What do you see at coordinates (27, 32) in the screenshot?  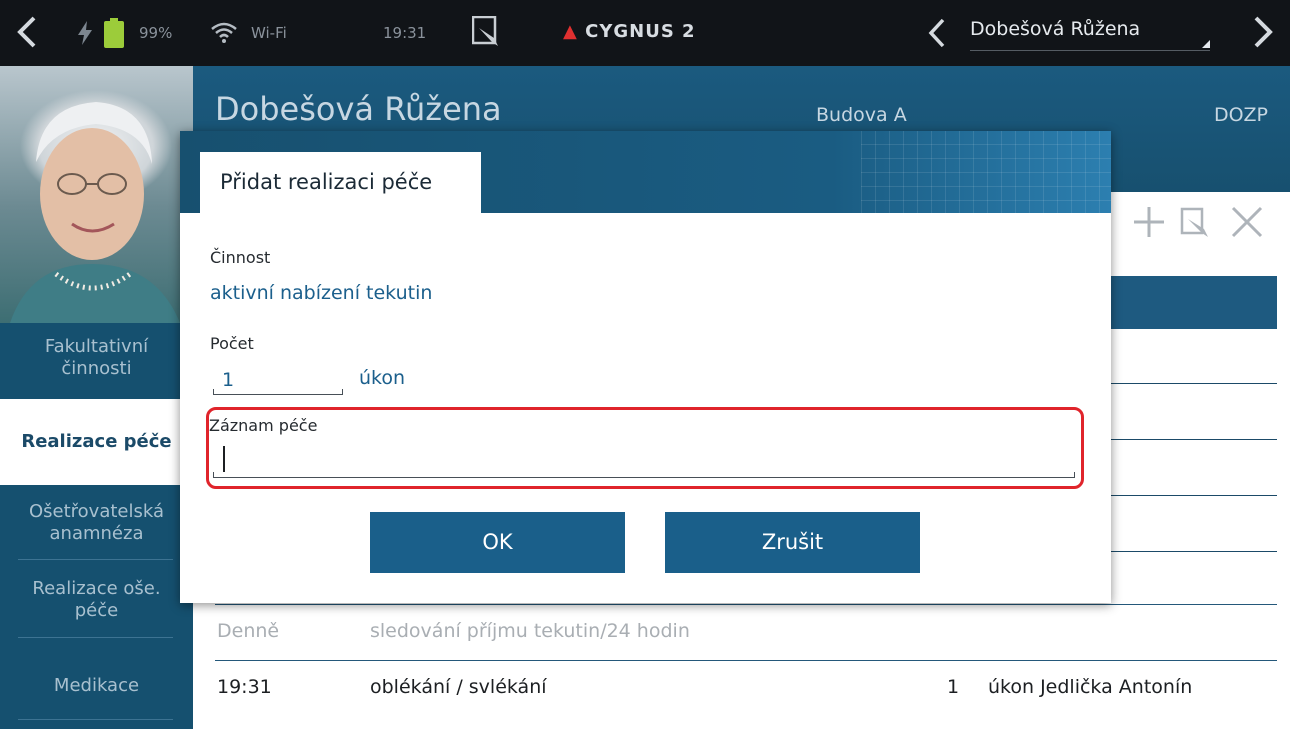 I see `back-chevron-icon` at bounding box center [27, 32].